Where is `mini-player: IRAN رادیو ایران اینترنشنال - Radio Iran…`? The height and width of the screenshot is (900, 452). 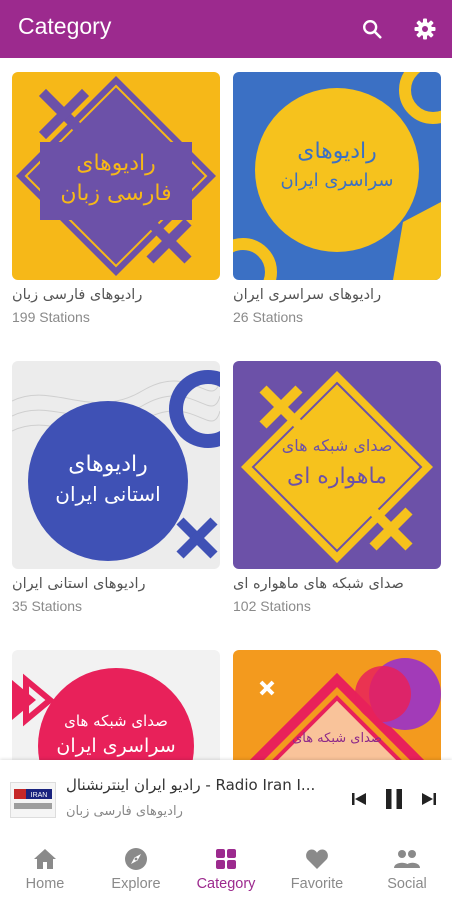
mini-player: IRAN رادیو ایران اینترنشنال - Radio Iran… is located at coordinates (226, 796).